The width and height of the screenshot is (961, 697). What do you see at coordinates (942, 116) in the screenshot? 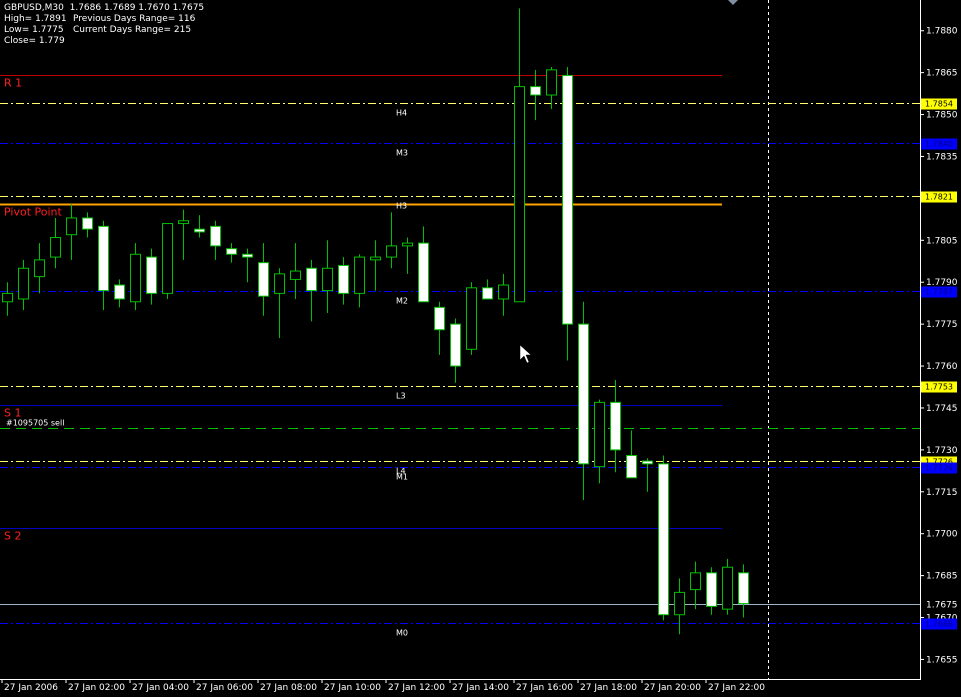
I see `price-tick-label: 1.7850` at bounding box center [942, 116].